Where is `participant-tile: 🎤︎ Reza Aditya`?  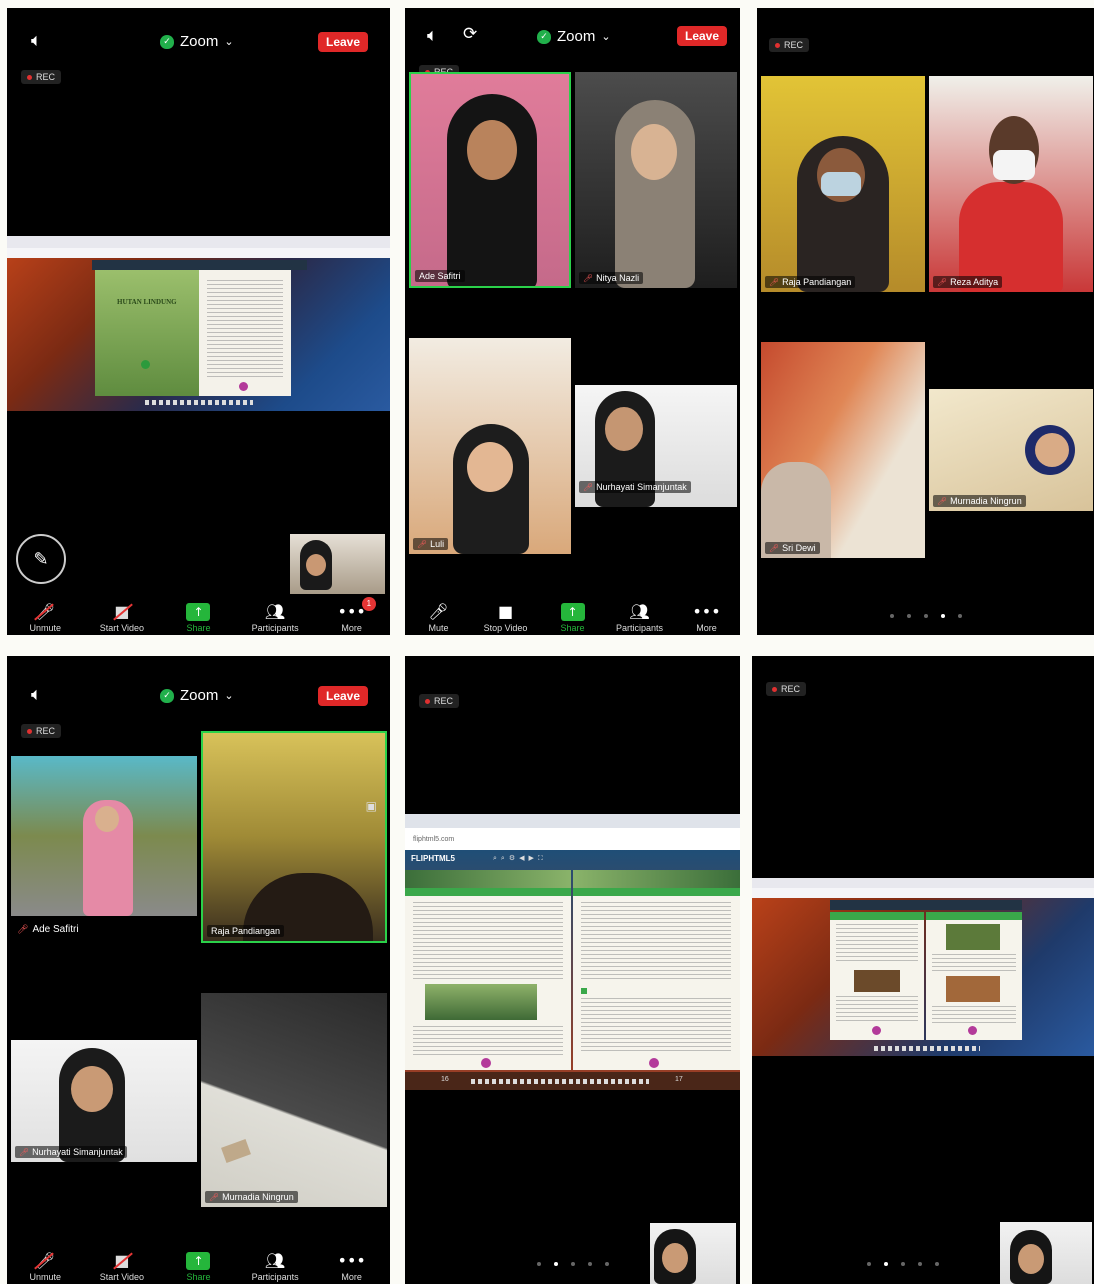 participant-tile: 🎤︎ Reza Aditya is located at coordinates (1011, 184).